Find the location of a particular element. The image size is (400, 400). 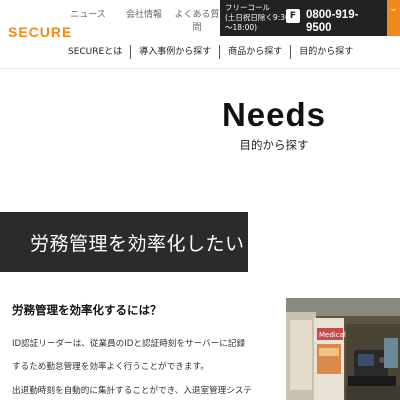

body-text-line: ID認証リーダーは、従業員のIDと認証時刻をサーバーに記録 is located at coordinates (129, 344).